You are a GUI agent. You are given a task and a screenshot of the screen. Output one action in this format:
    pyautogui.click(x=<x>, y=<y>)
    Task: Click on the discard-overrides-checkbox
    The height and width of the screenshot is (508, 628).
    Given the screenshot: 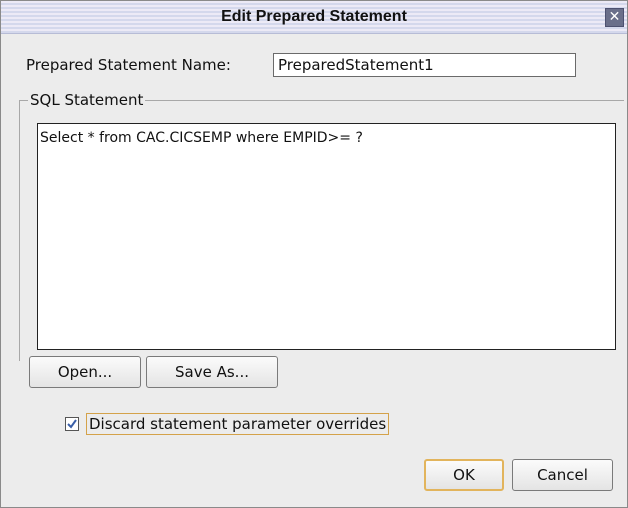 What is the action you would take?
    pyautogui.click(x=72, y=424)
    